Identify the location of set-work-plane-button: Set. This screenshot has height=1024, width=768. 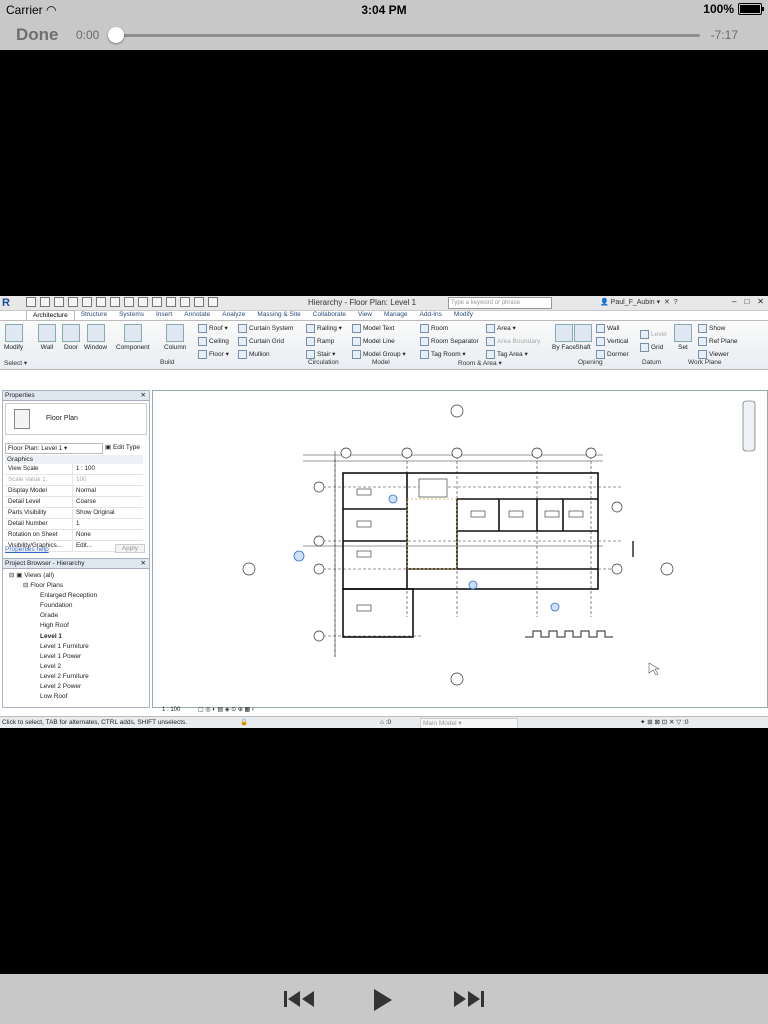
(683, 337).